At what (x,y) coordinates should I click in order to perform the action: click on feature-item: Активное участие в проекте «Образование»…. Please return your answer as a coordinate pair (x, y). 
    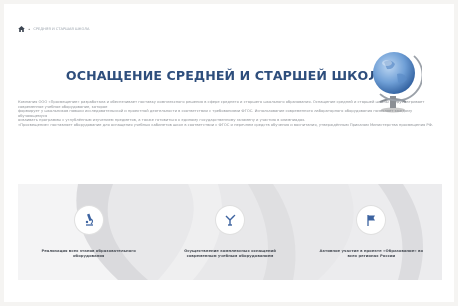
    Looking at the image, I should click on (371, 232).